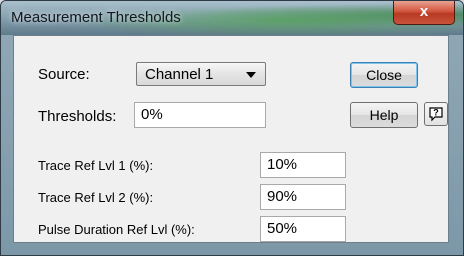  I want to click on source-label: Source:, so click(64, 74).